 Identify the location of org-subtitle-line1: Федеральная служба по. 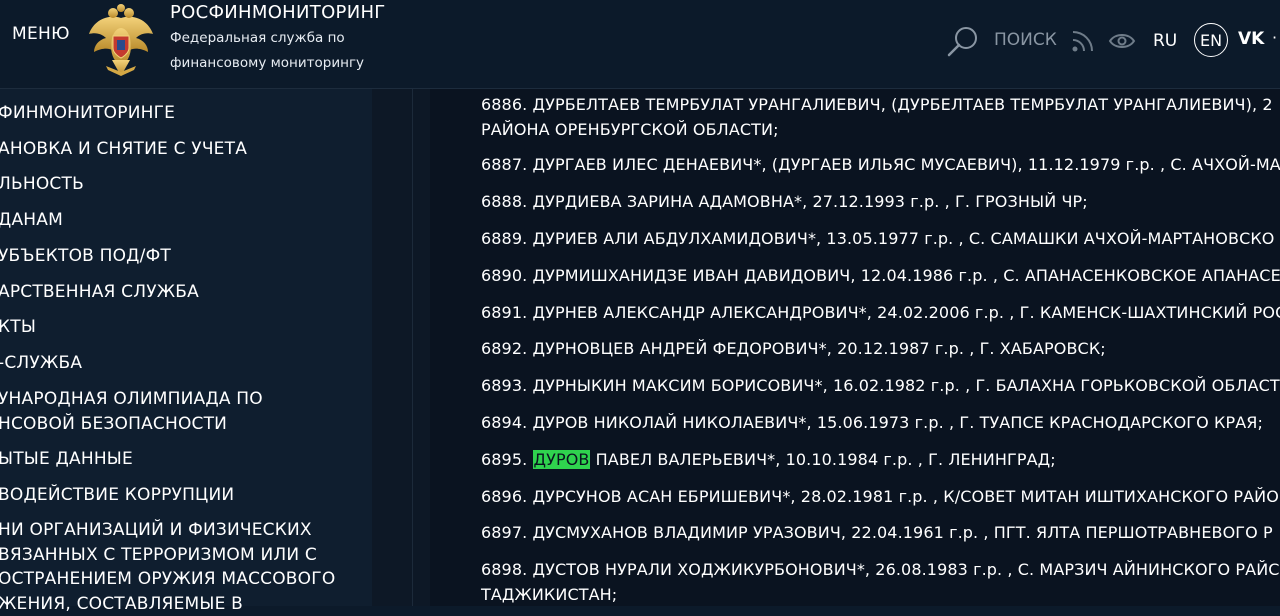
(257, 38).